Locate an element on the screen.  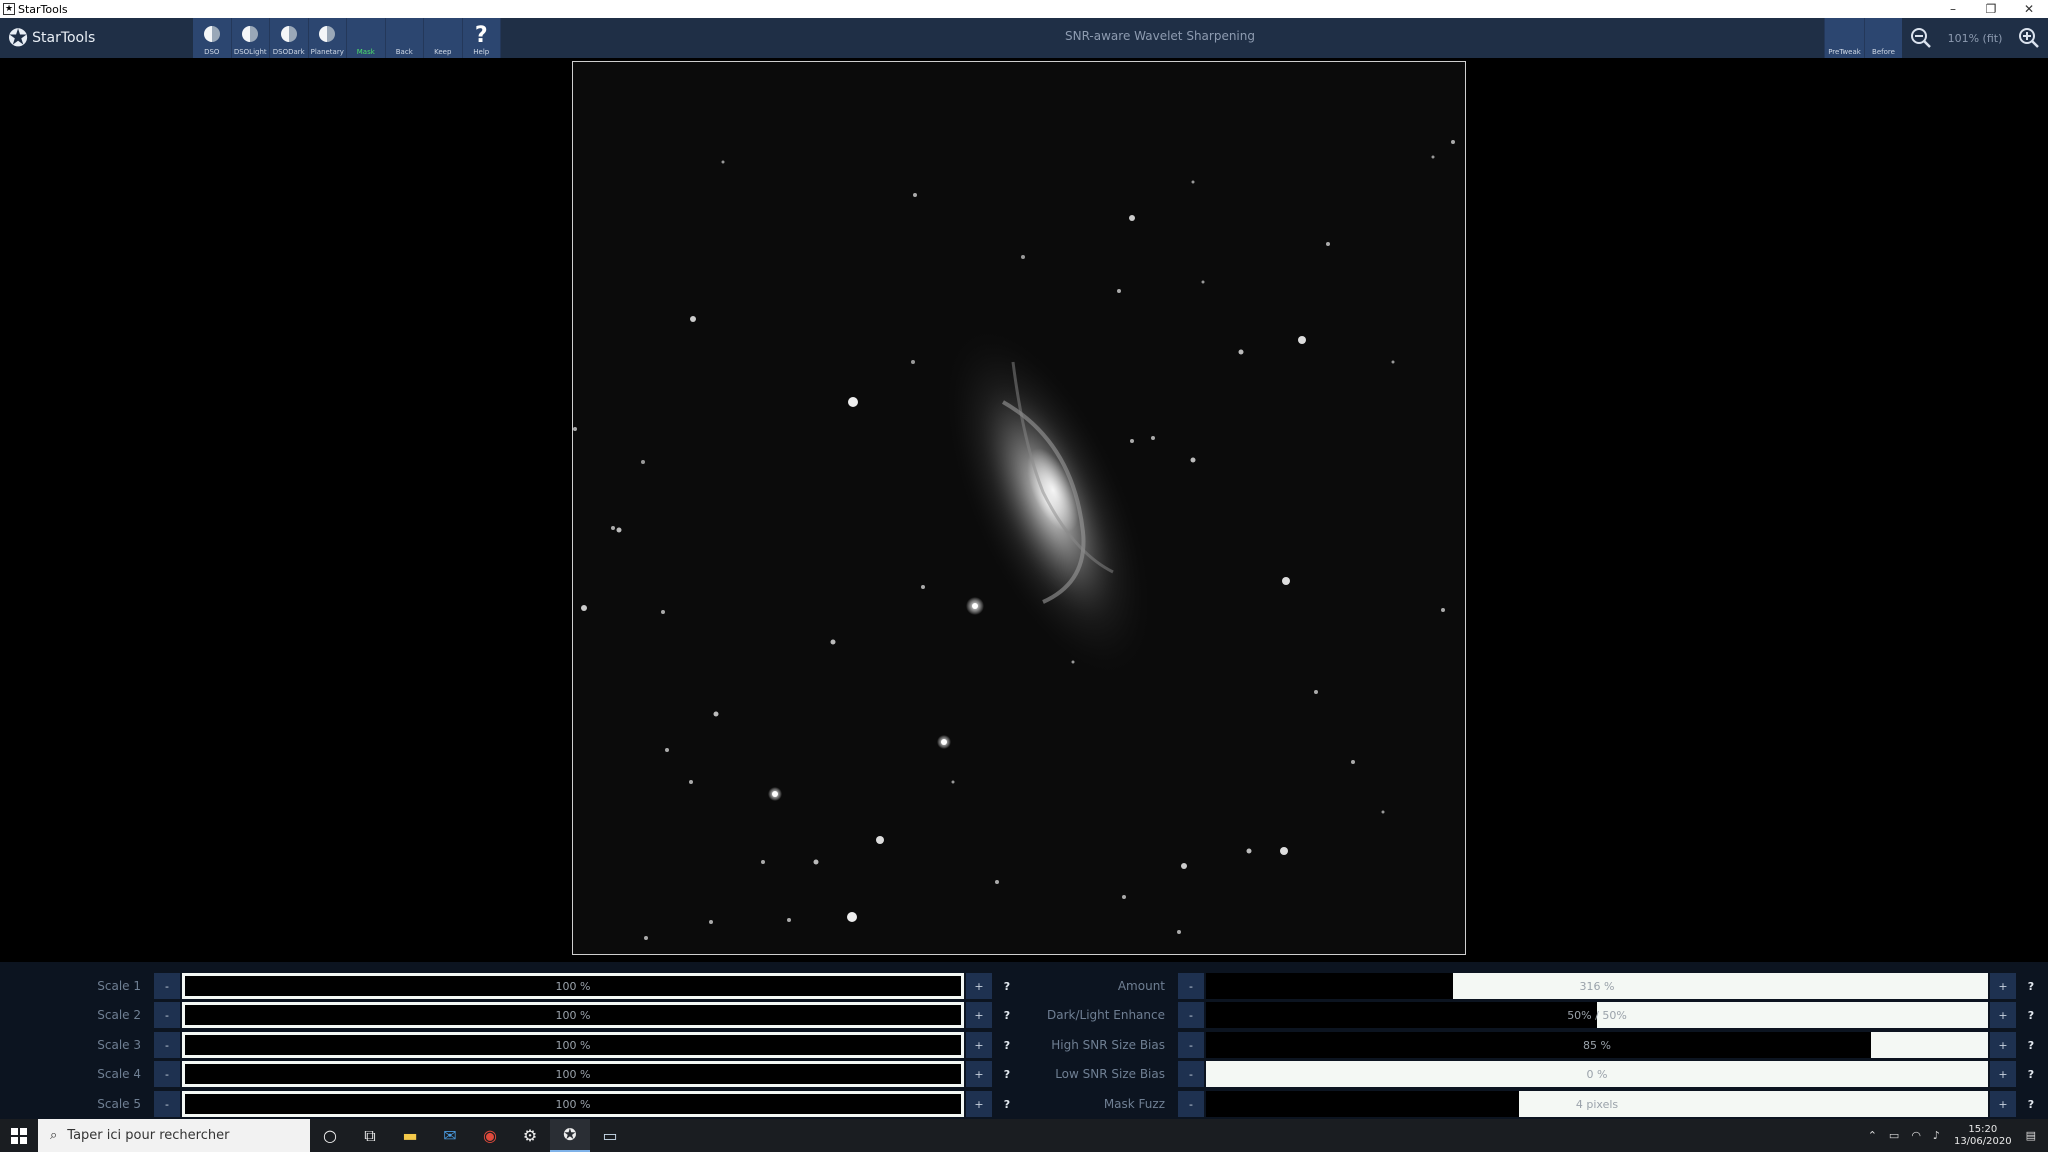
settings-gear-icon: ⚙ is located at coordinates (530, 1135).